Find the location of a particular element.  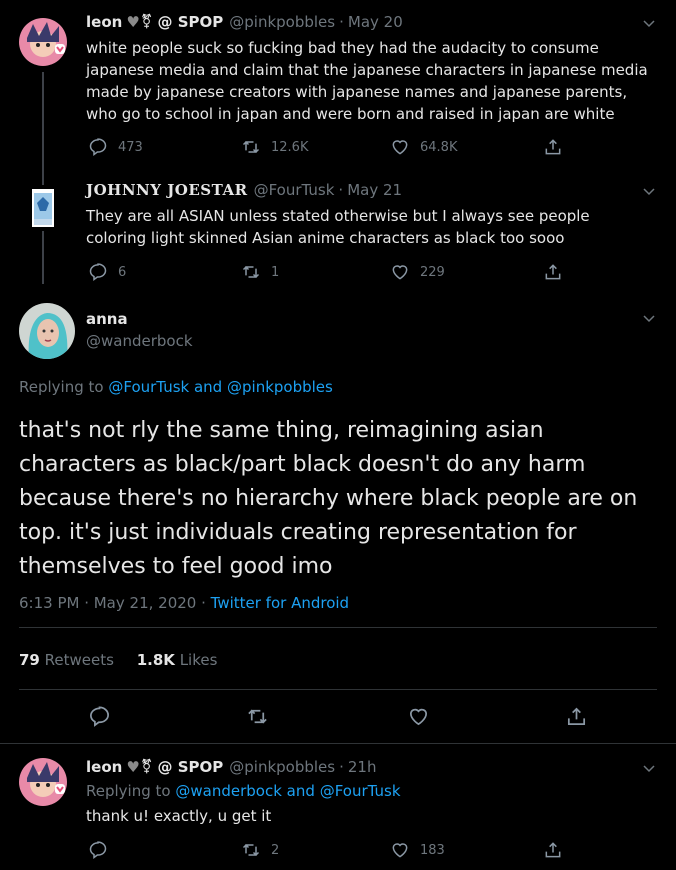

retweet-button is located at coordinates (257, 716).